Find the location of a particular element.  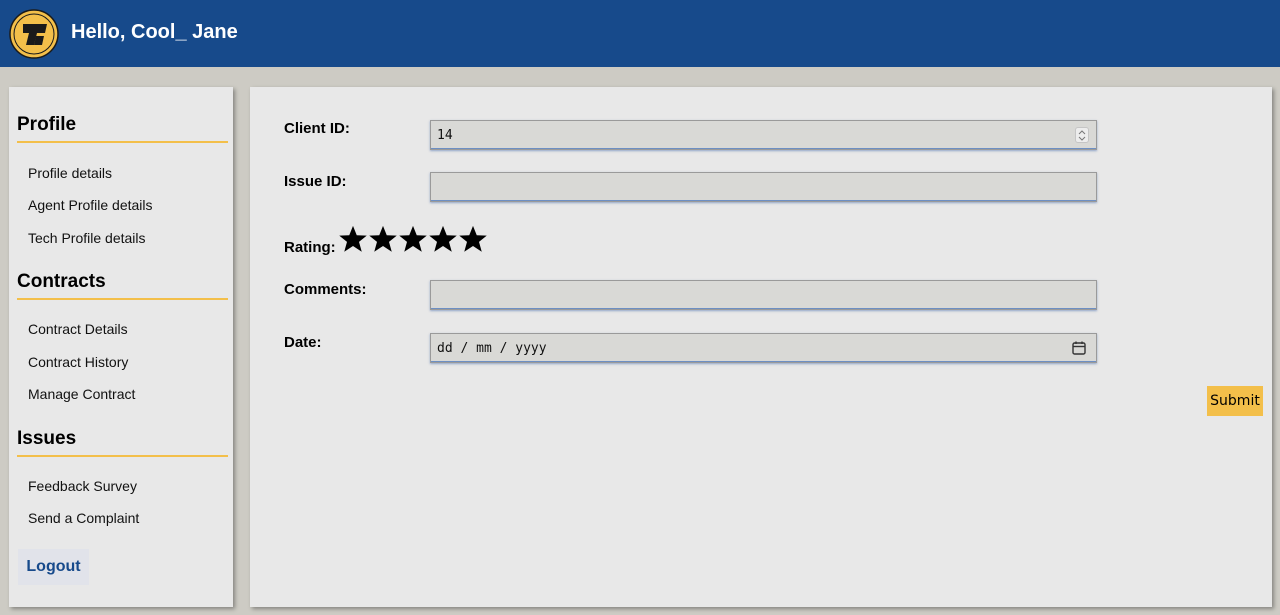

issue-id-input is located at coordinates (763, 187).